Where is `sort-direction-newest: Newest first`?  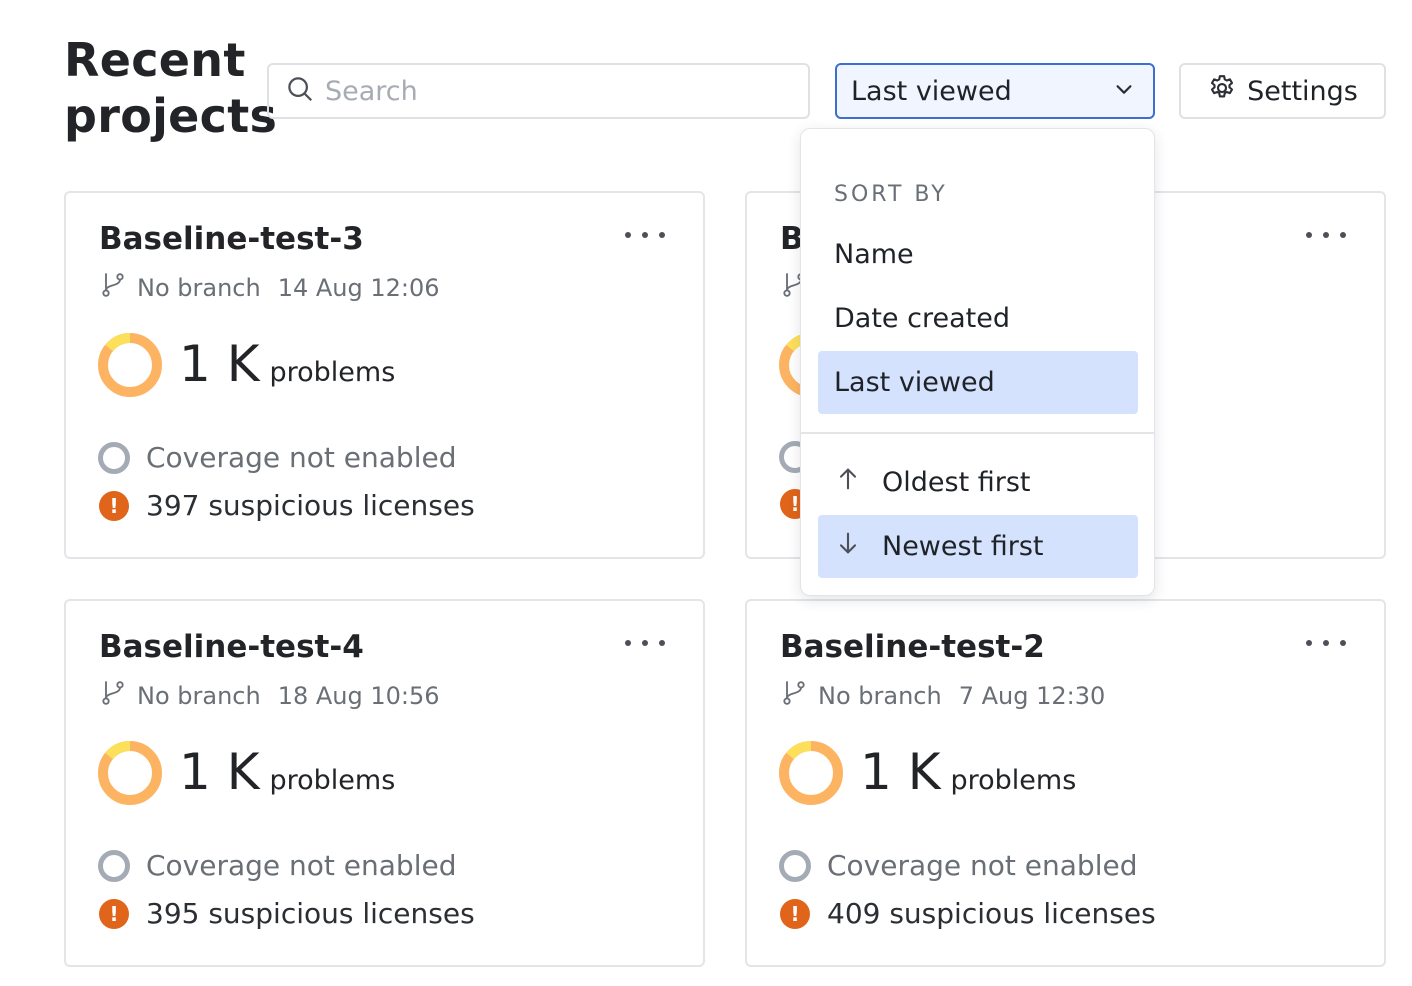
sort-direction-newest: Newest first is located at coordinates (978, 546).